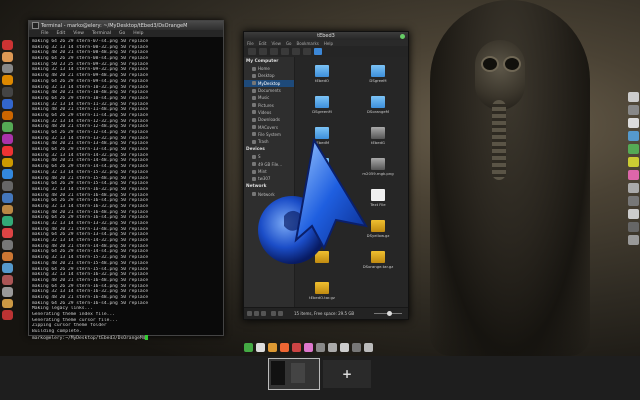 The height and width of the screenshot is (400, 640). I want to click on sidebar-item-mydesktop: MyDesktop, so click(269, 83).